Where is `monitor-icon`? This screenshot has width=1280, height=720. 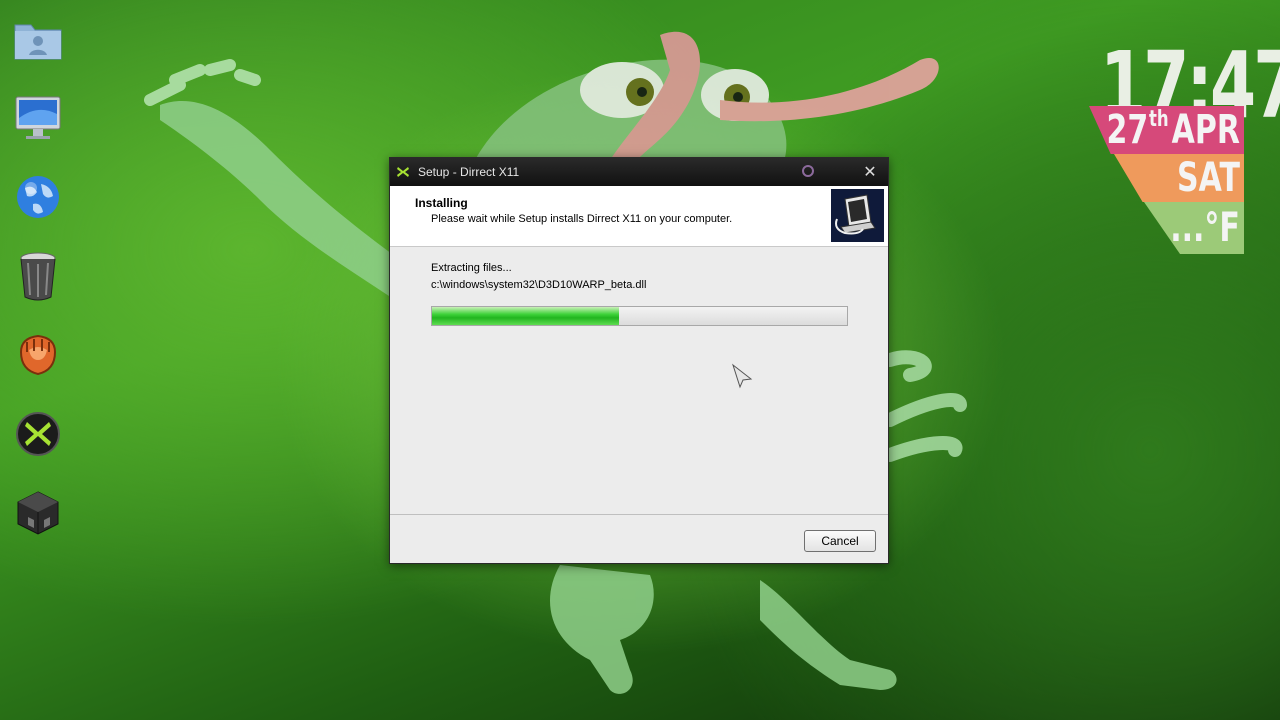 monitor-icon is located at coordinates (38, 117).